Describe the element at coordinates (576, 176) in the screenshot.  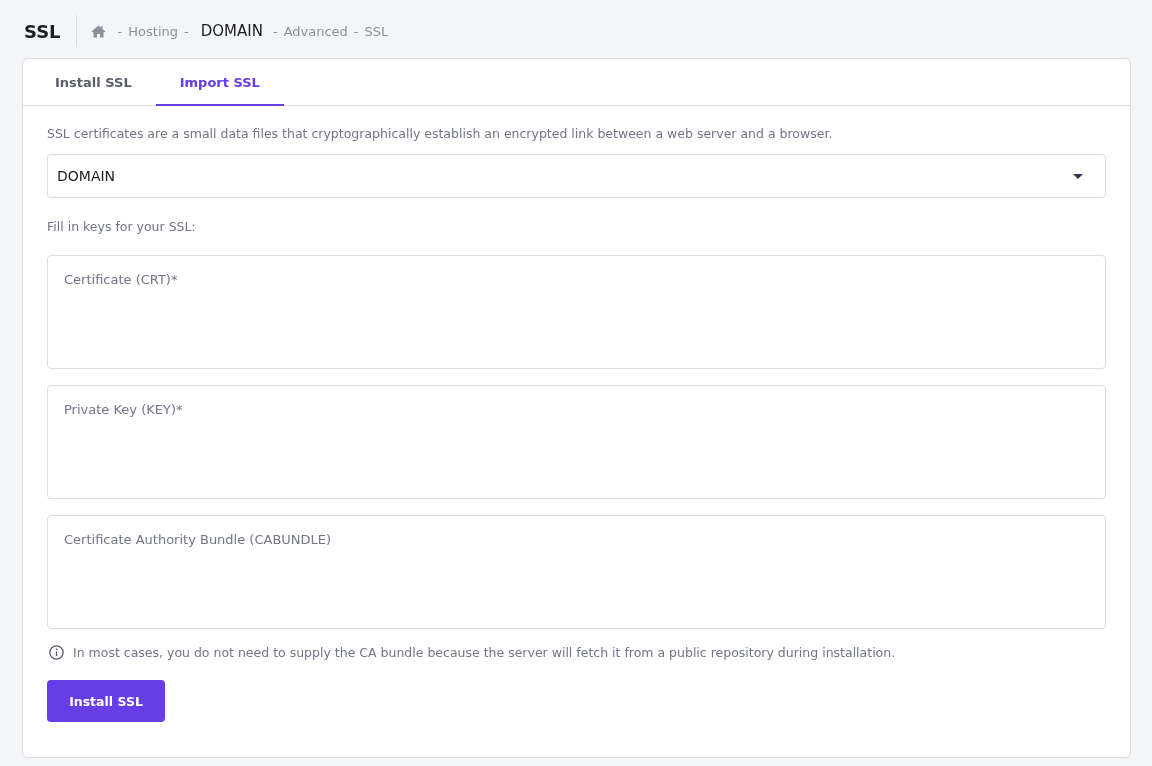
I see `domain-select: DOMAIN` at that location.